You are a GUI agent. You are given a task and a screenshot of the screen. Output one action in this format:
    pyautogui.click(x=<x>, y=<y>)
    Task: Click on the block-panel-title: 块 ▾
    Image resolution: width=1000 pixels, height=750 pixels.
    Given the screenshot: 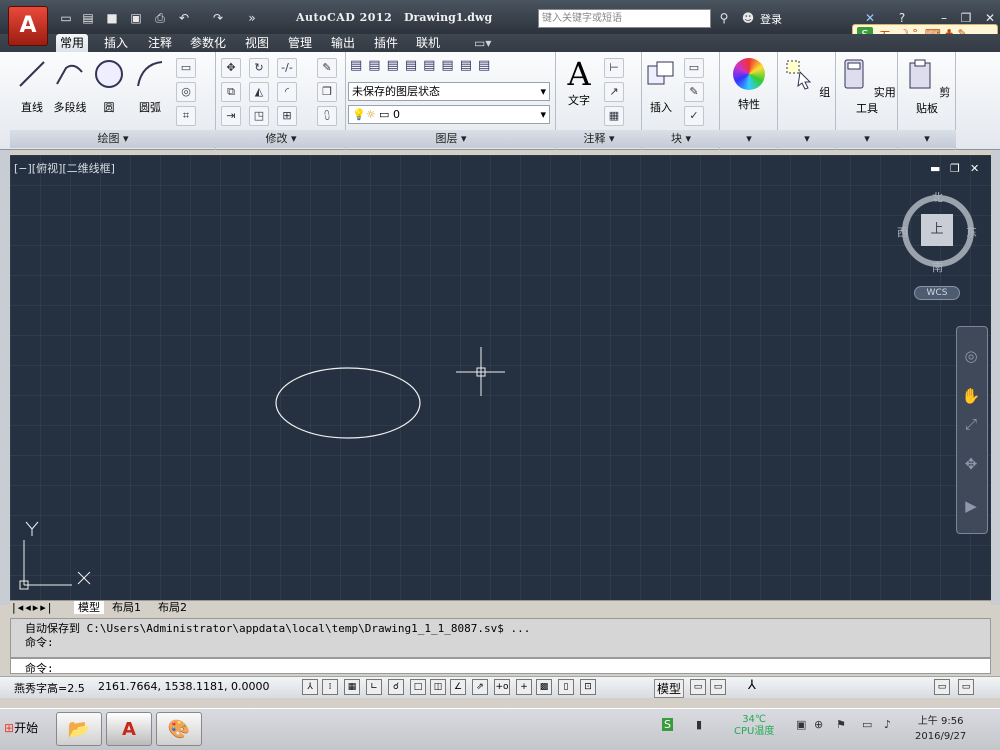 What is the action you would take?
    pyautogui.click(x=681, y=139)
    